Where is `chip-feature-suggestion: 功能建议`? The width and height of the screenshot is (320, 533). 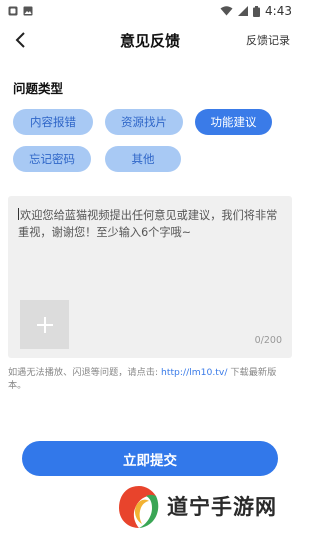
chip-feature-suggestion: 功能建议 is located at coordinates (233, 122).